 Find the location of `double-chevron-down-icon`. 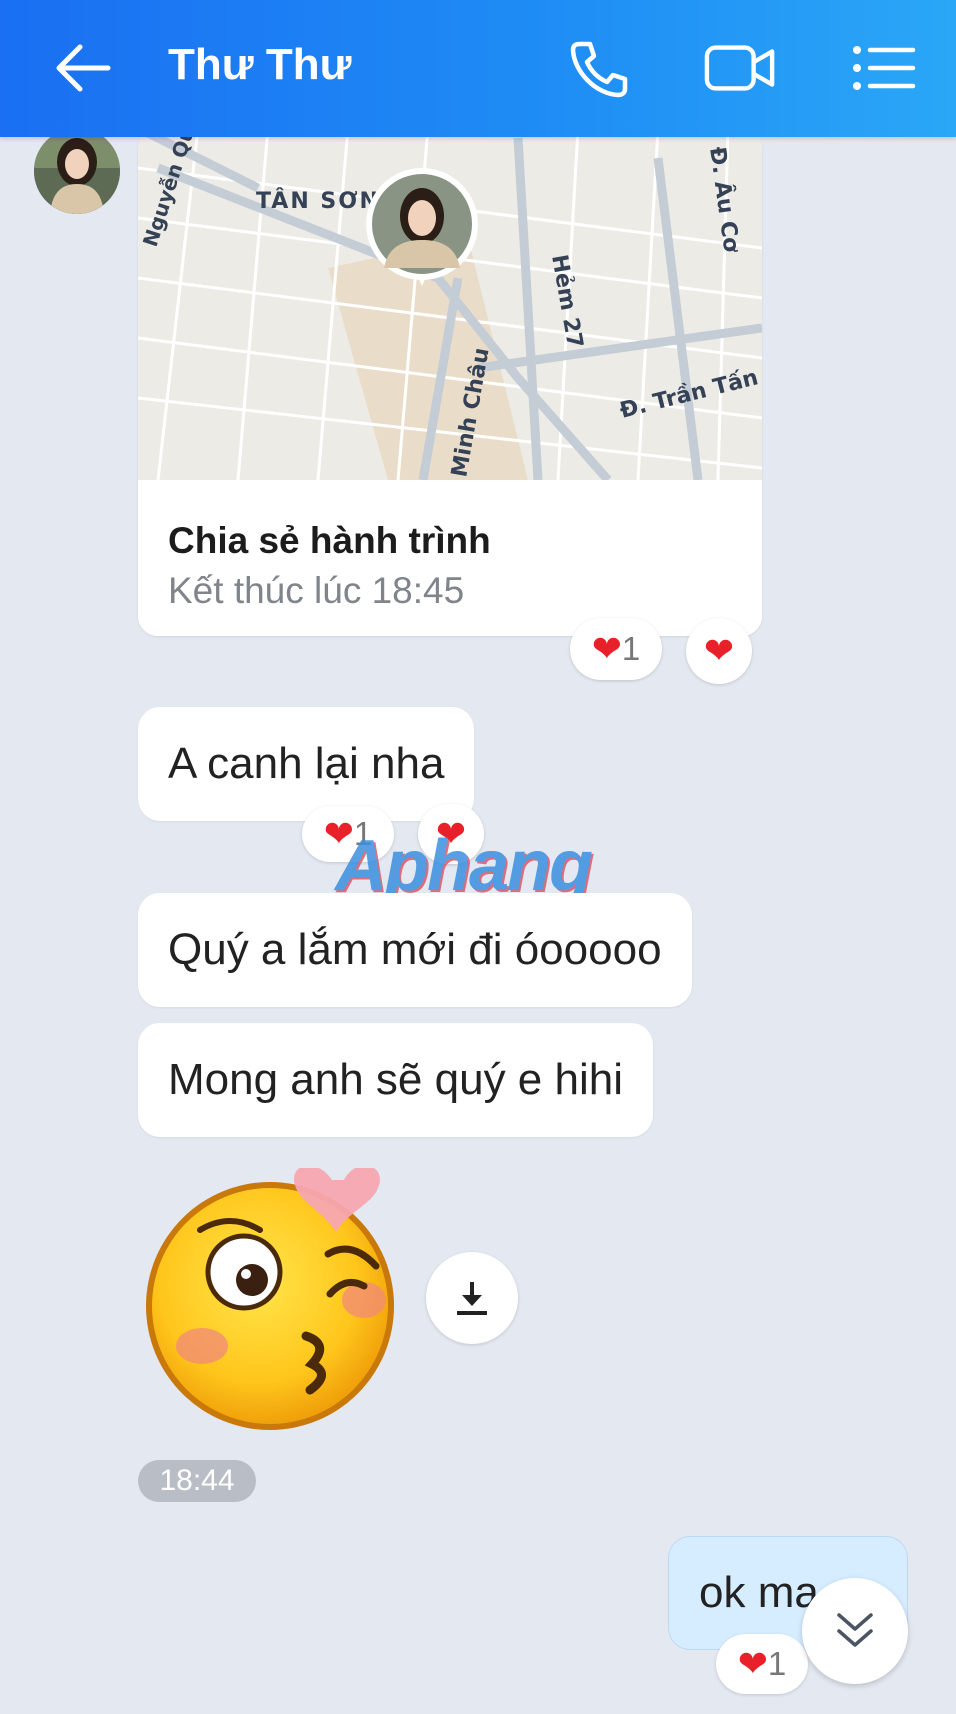

double-chevron-down-icon is located at coordinates (855, 1630).